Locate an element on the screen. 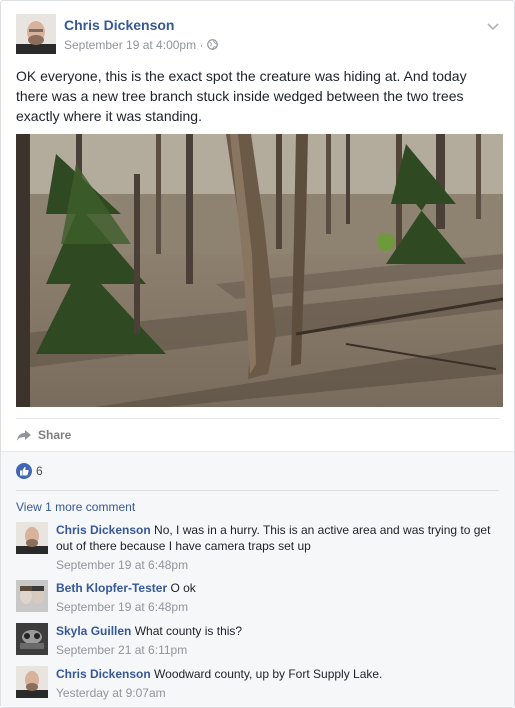  comment-author: Beth Klopfer-Tester is located at coordinates (111, 588).